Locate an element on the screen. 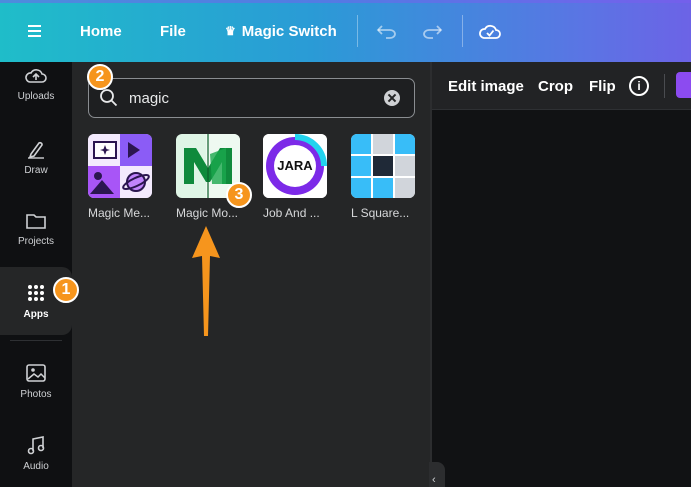 This screenshot has height=487, width=691. rail-divider is located at coordinates (36, 340).